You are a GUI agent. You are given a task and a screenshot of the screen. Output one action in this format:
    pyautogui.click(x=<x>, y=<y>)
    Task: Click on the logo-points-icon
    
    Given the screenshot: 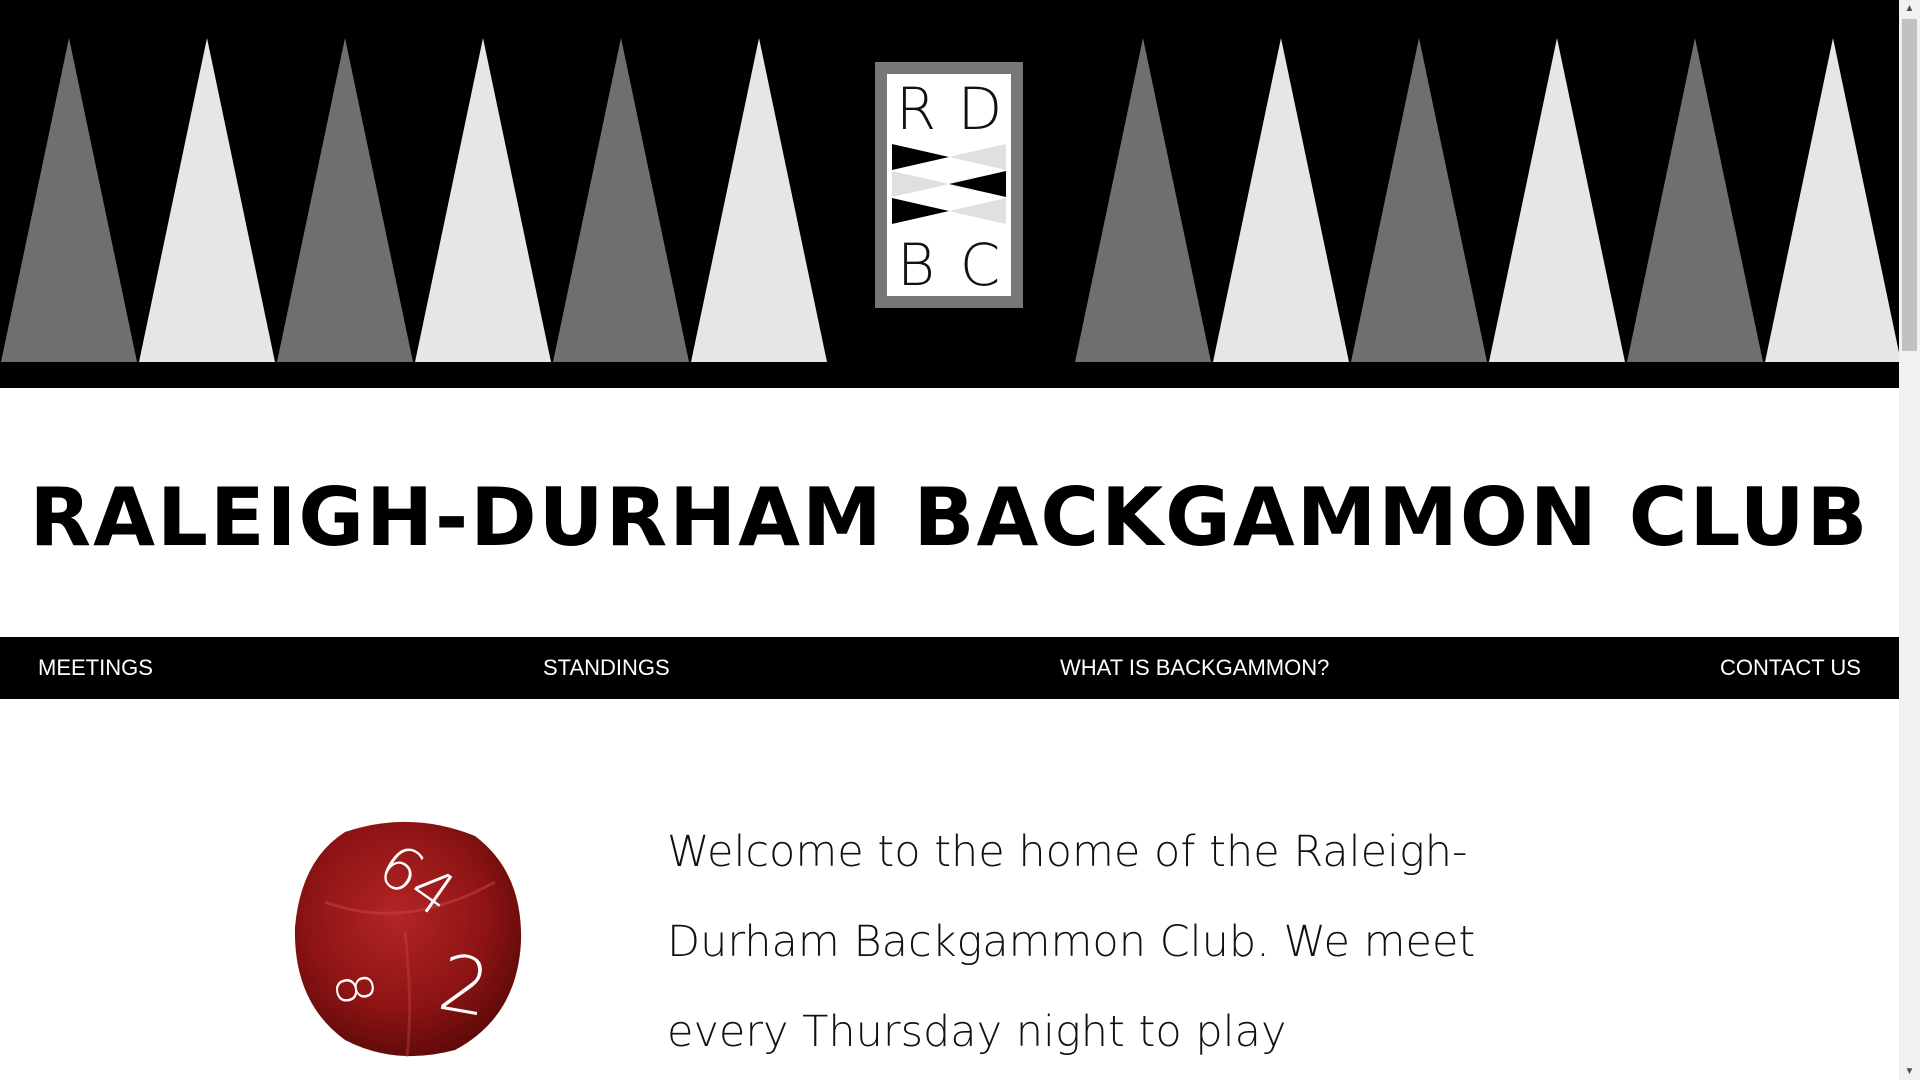 What is the action you would take?
    pyautogui.click(x=949, y=184)
    